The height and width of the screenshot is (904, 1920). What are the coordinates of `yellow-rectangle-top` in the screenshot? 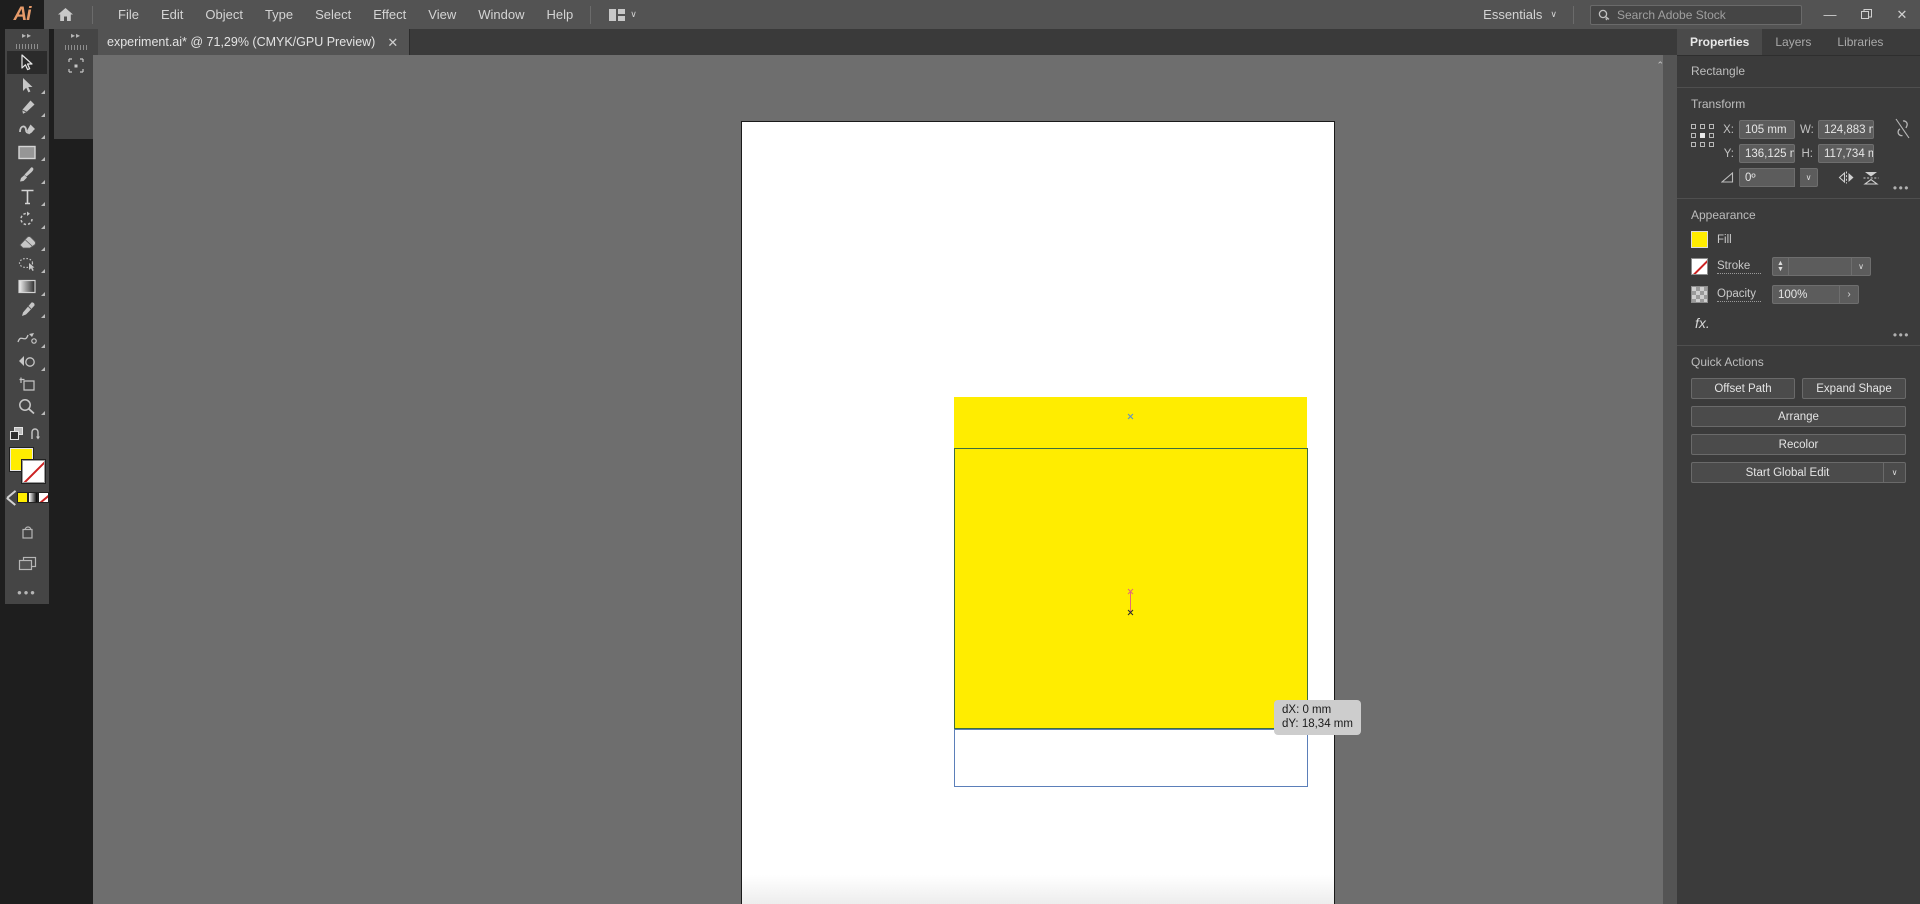 It's located at (1130, 423).